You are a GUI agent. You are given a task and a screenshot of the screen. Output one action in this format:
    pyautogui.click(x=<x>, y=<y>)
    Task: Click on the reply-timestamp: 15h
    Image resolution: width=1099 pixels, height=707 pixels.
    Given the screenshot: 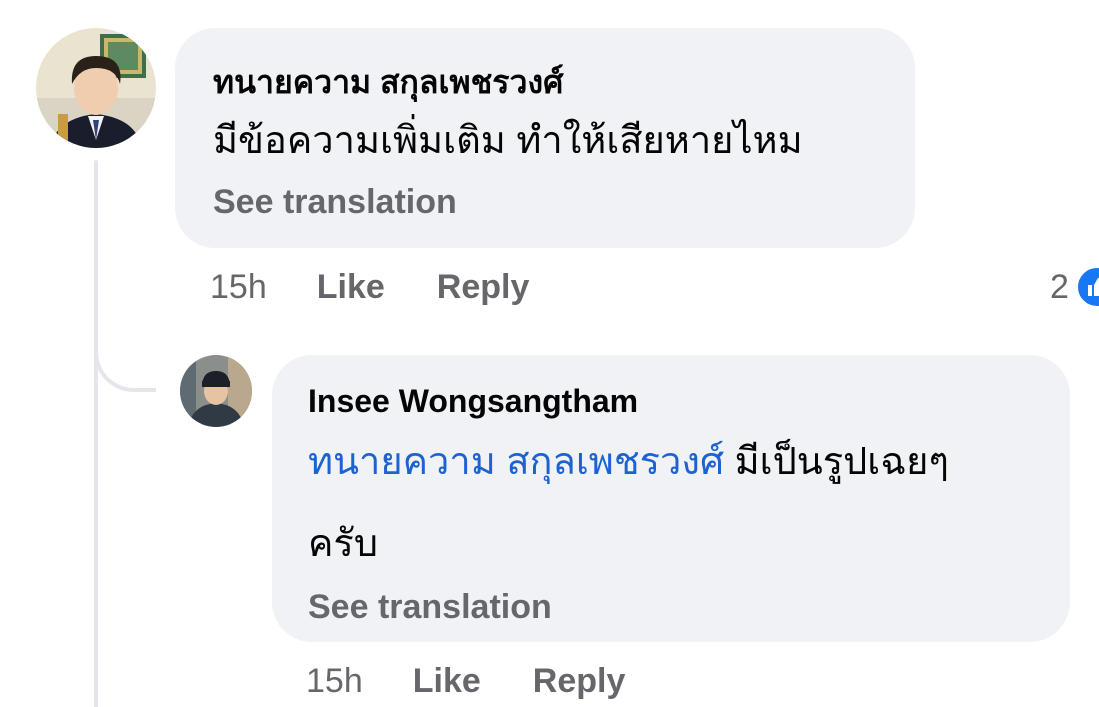 What is the action you would take?
    pyautogui.click(x=334, y=681)
    